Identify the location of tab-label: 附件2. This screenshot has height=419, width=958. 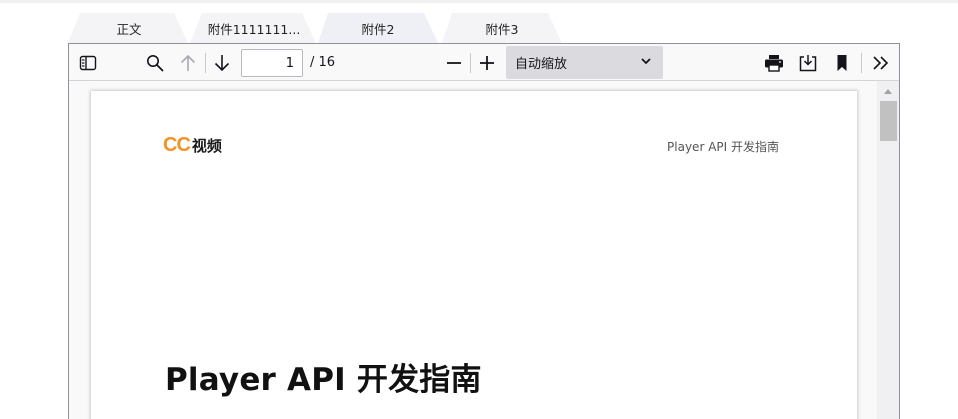
(378, 29).